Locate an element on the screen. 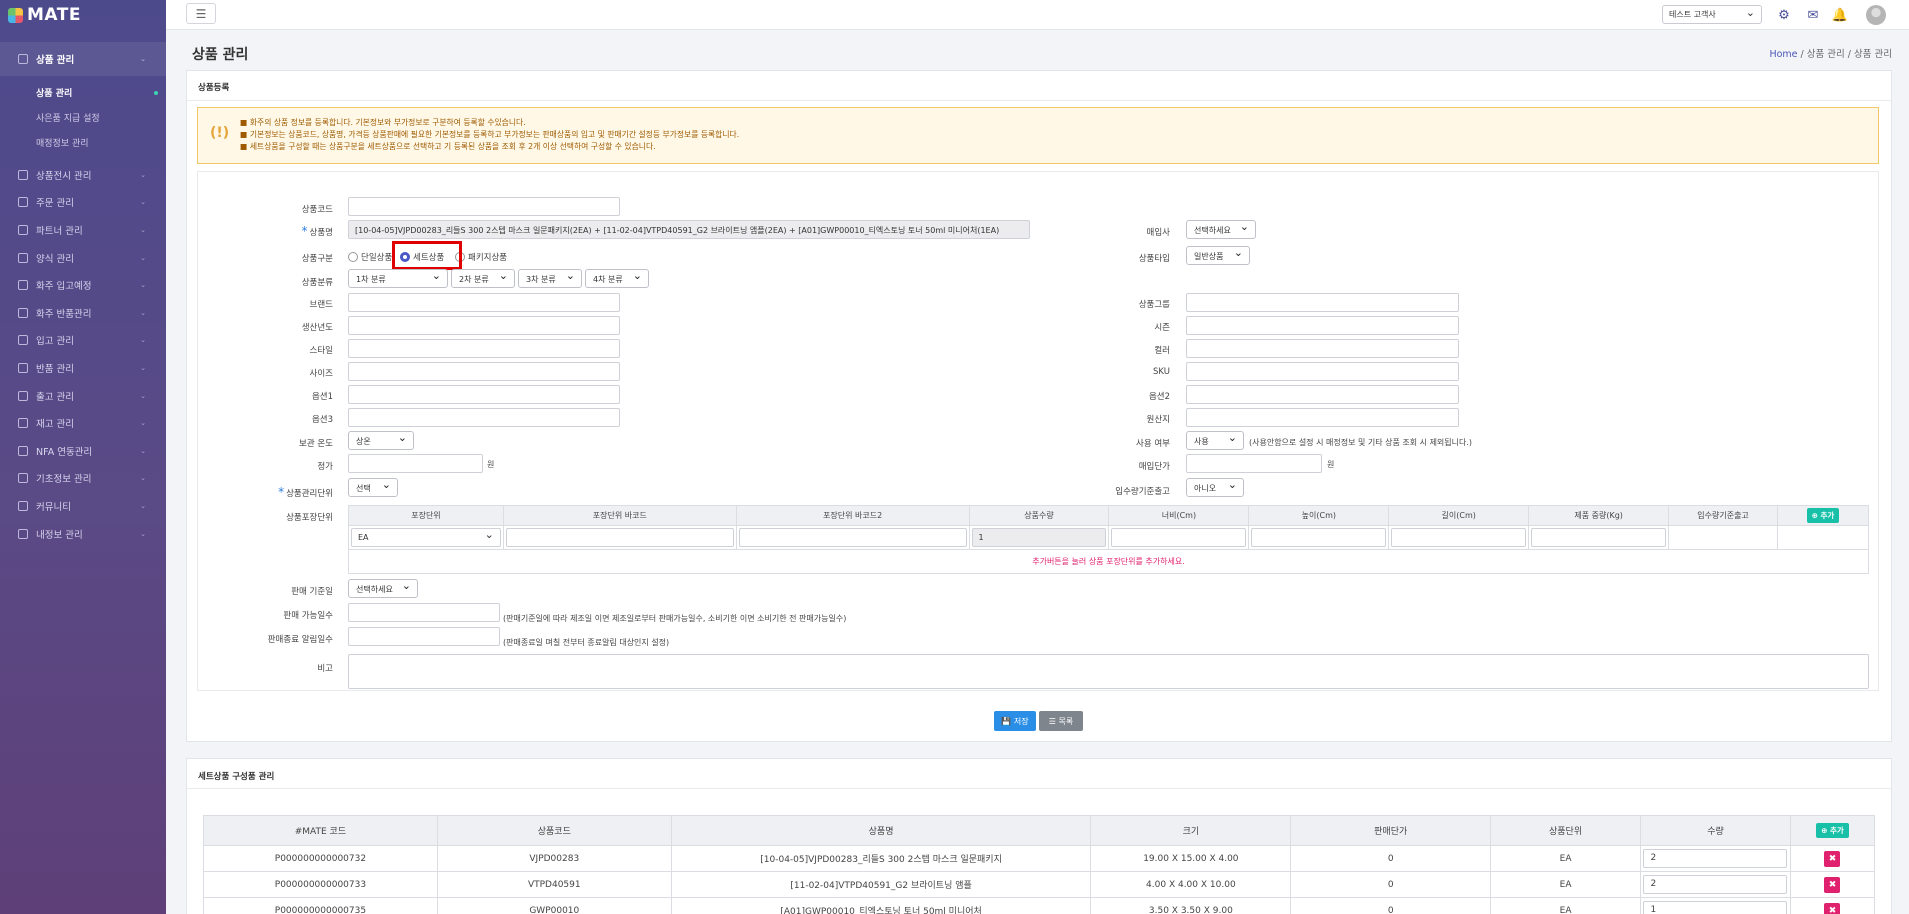 The width and height of the screenshot is (1909, 914). sku-input is located at coordinates (1322, 371).